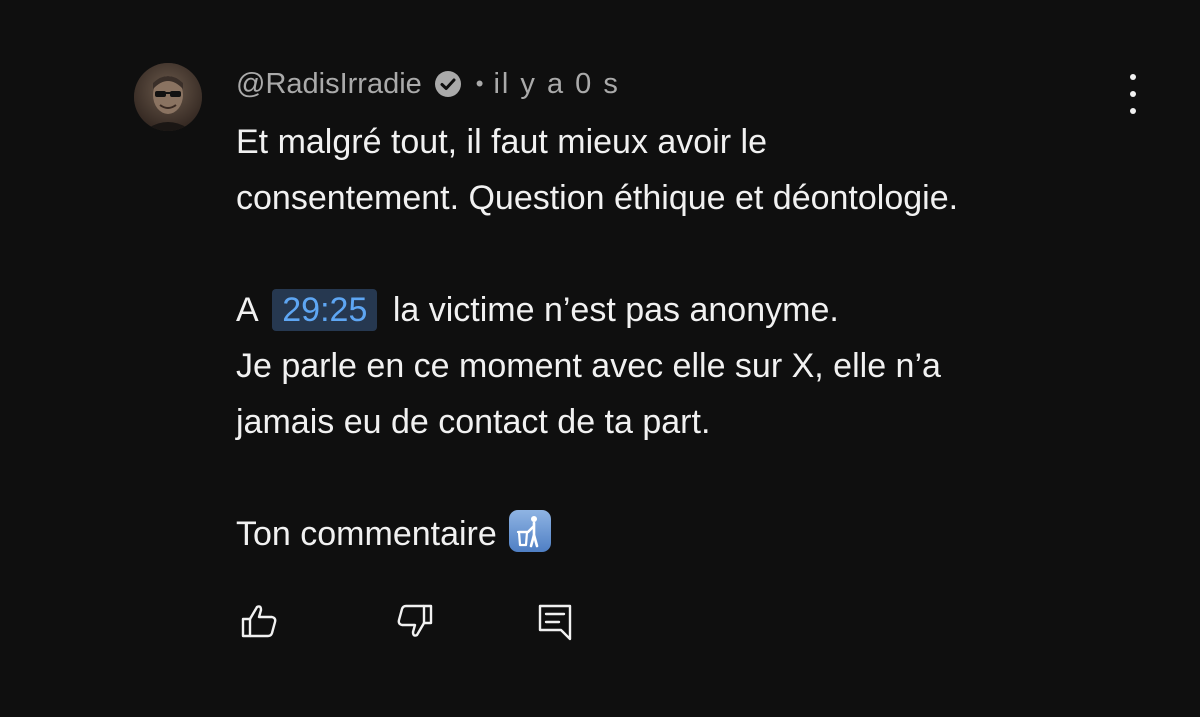 This screenshot has width=1200, height=717. I want to click on reply-button, so click(555, 621).